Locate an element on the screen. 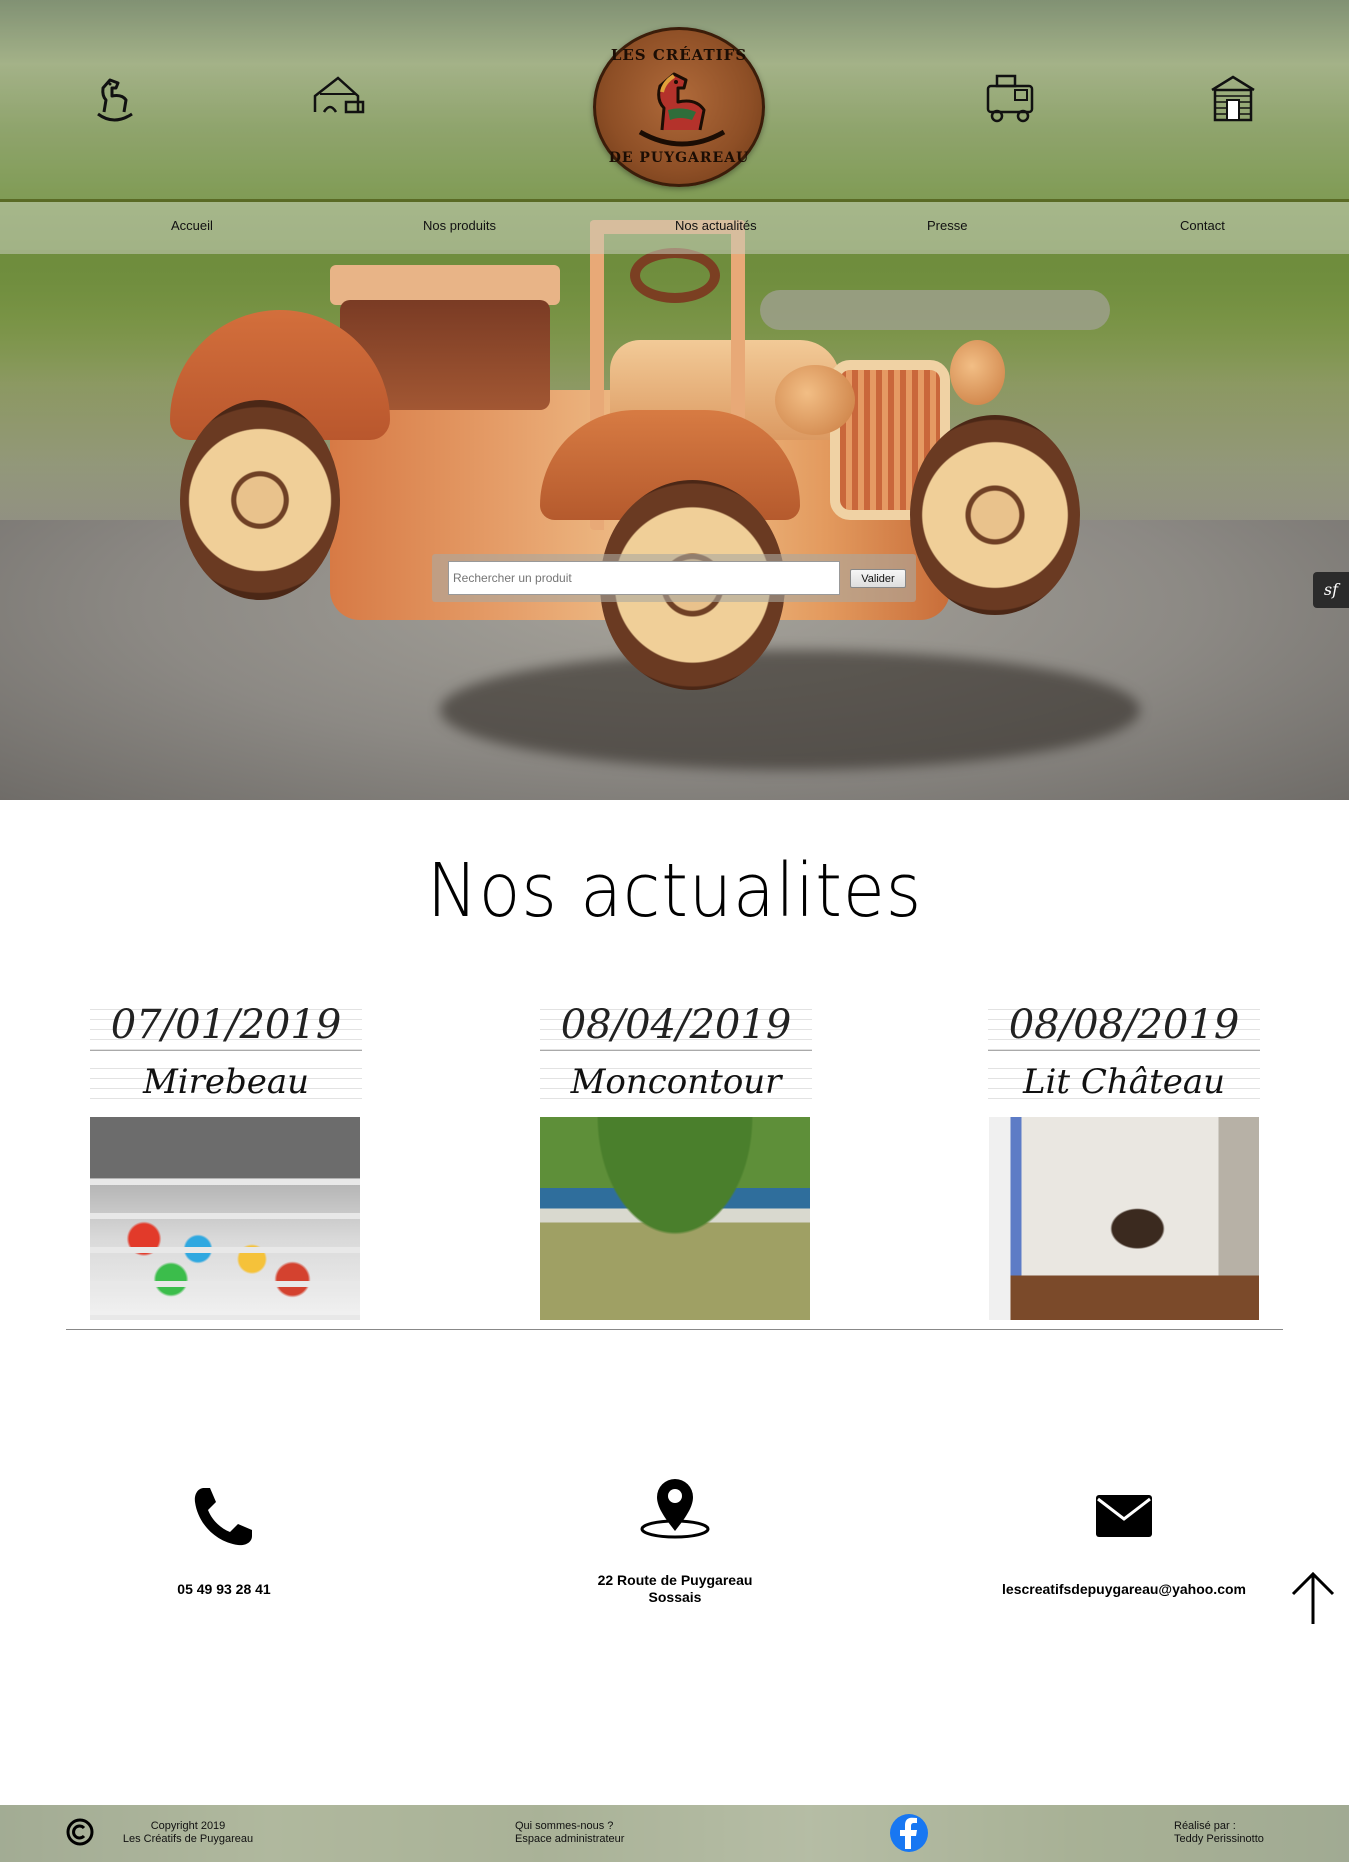 The image size is (1349, 1862). nav-contact: Contact is located at coordinates (1202, 225).